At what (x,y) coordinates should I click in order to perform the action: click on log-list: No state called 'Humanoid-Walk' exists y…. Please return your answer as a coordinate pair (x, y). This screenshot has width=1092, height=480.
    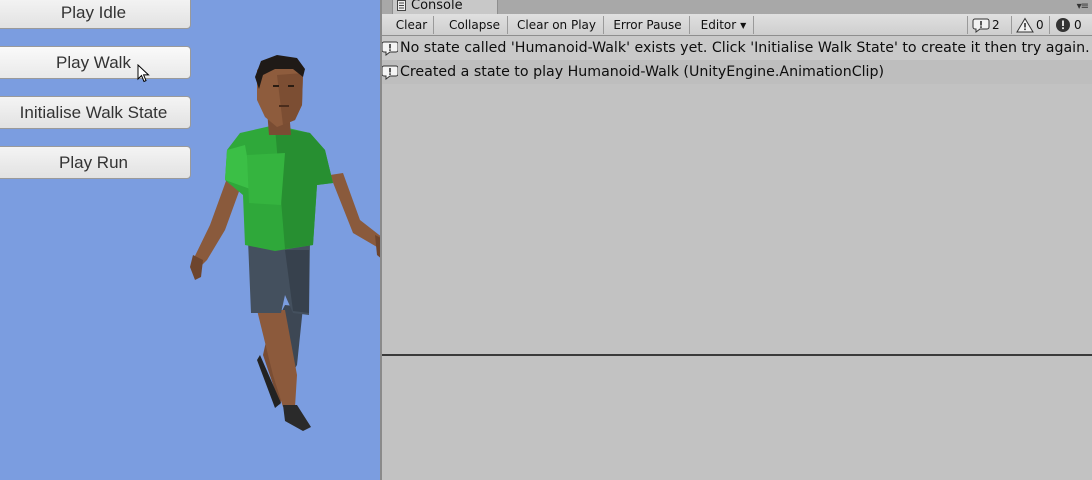
    Looking at the image, I should click on (737, 60).